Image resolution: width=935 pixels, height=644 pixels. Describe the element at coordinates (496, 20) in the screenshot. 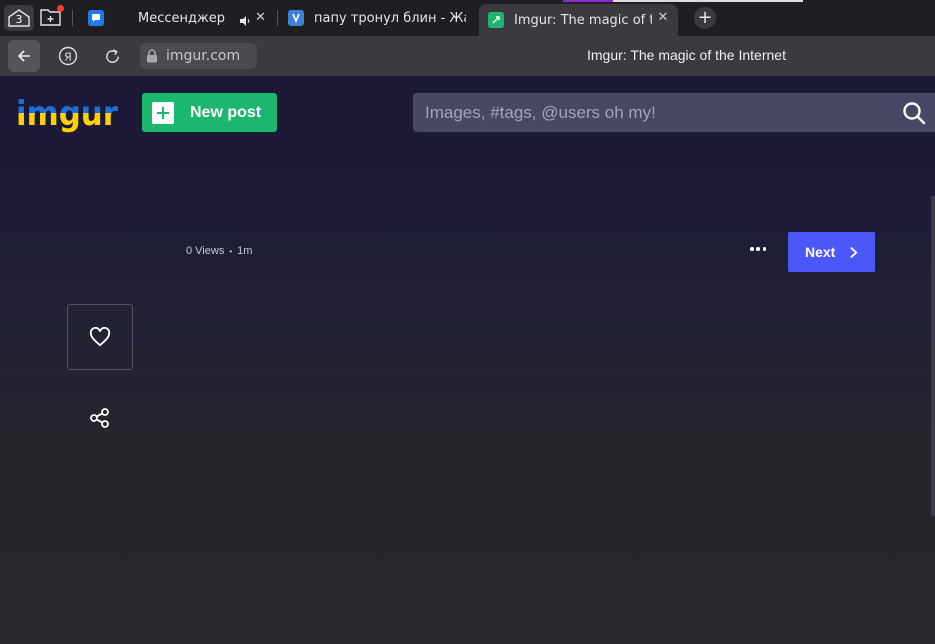

I see `imgur-favicon-icon` at that location.